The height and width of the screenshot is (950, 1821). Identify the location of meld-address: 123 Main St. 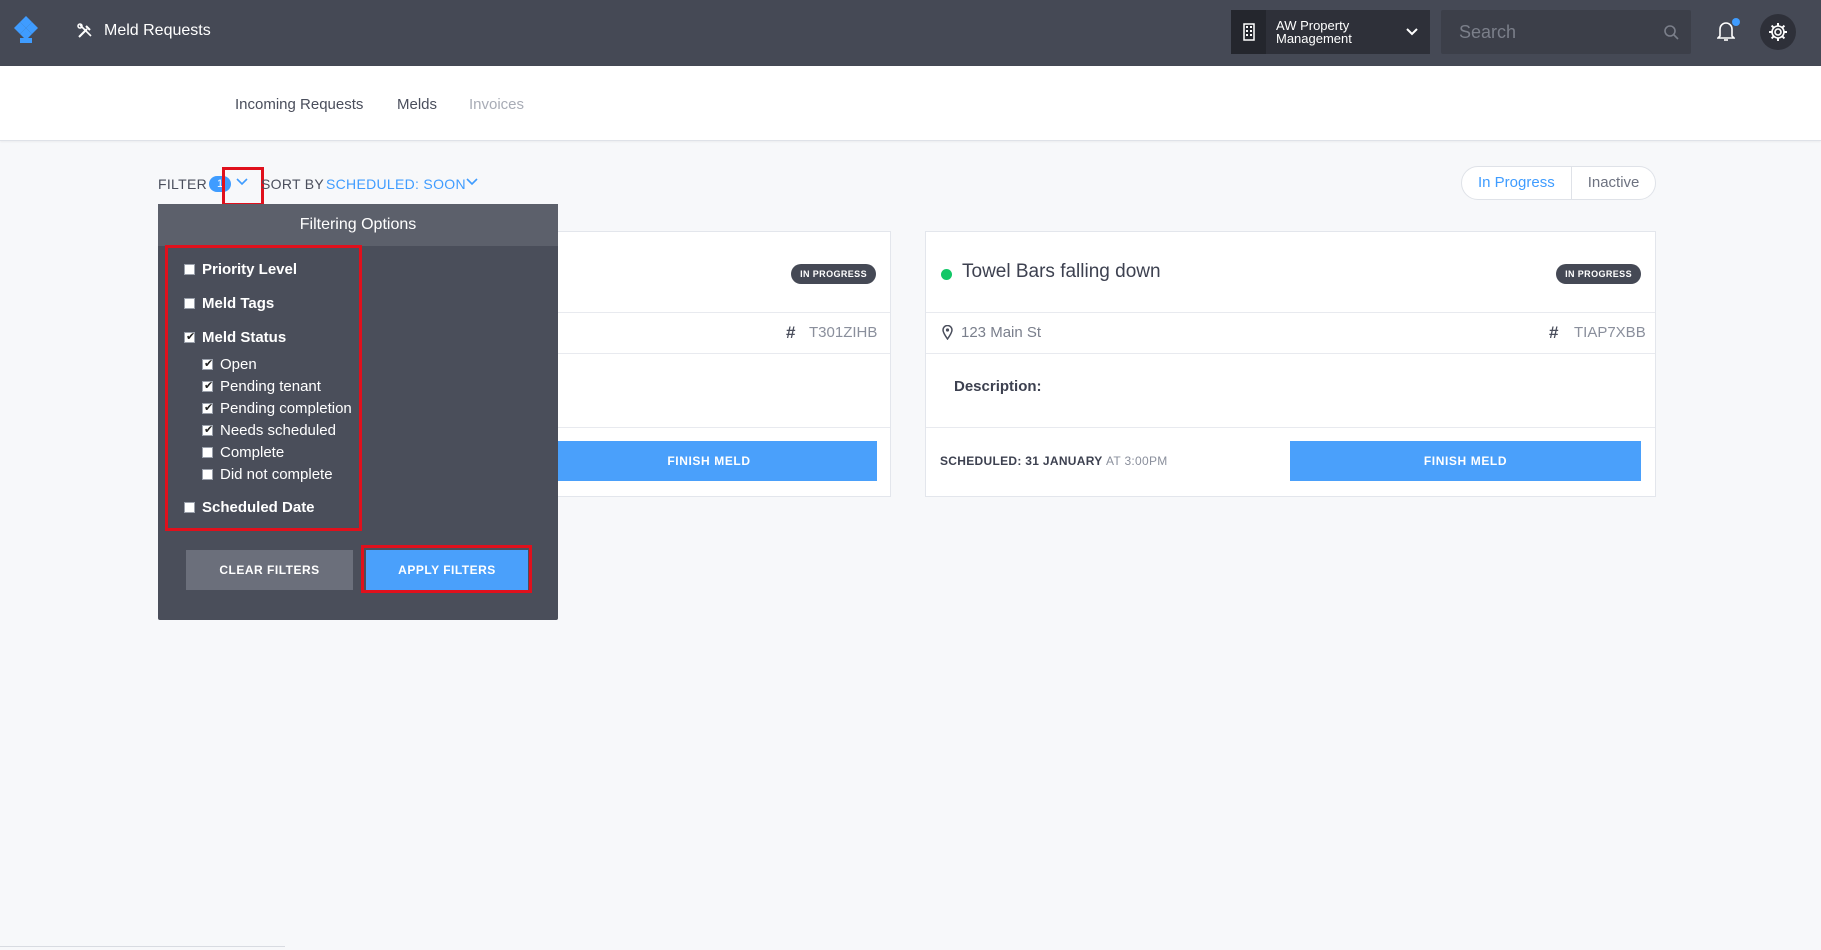
(1001, 332).